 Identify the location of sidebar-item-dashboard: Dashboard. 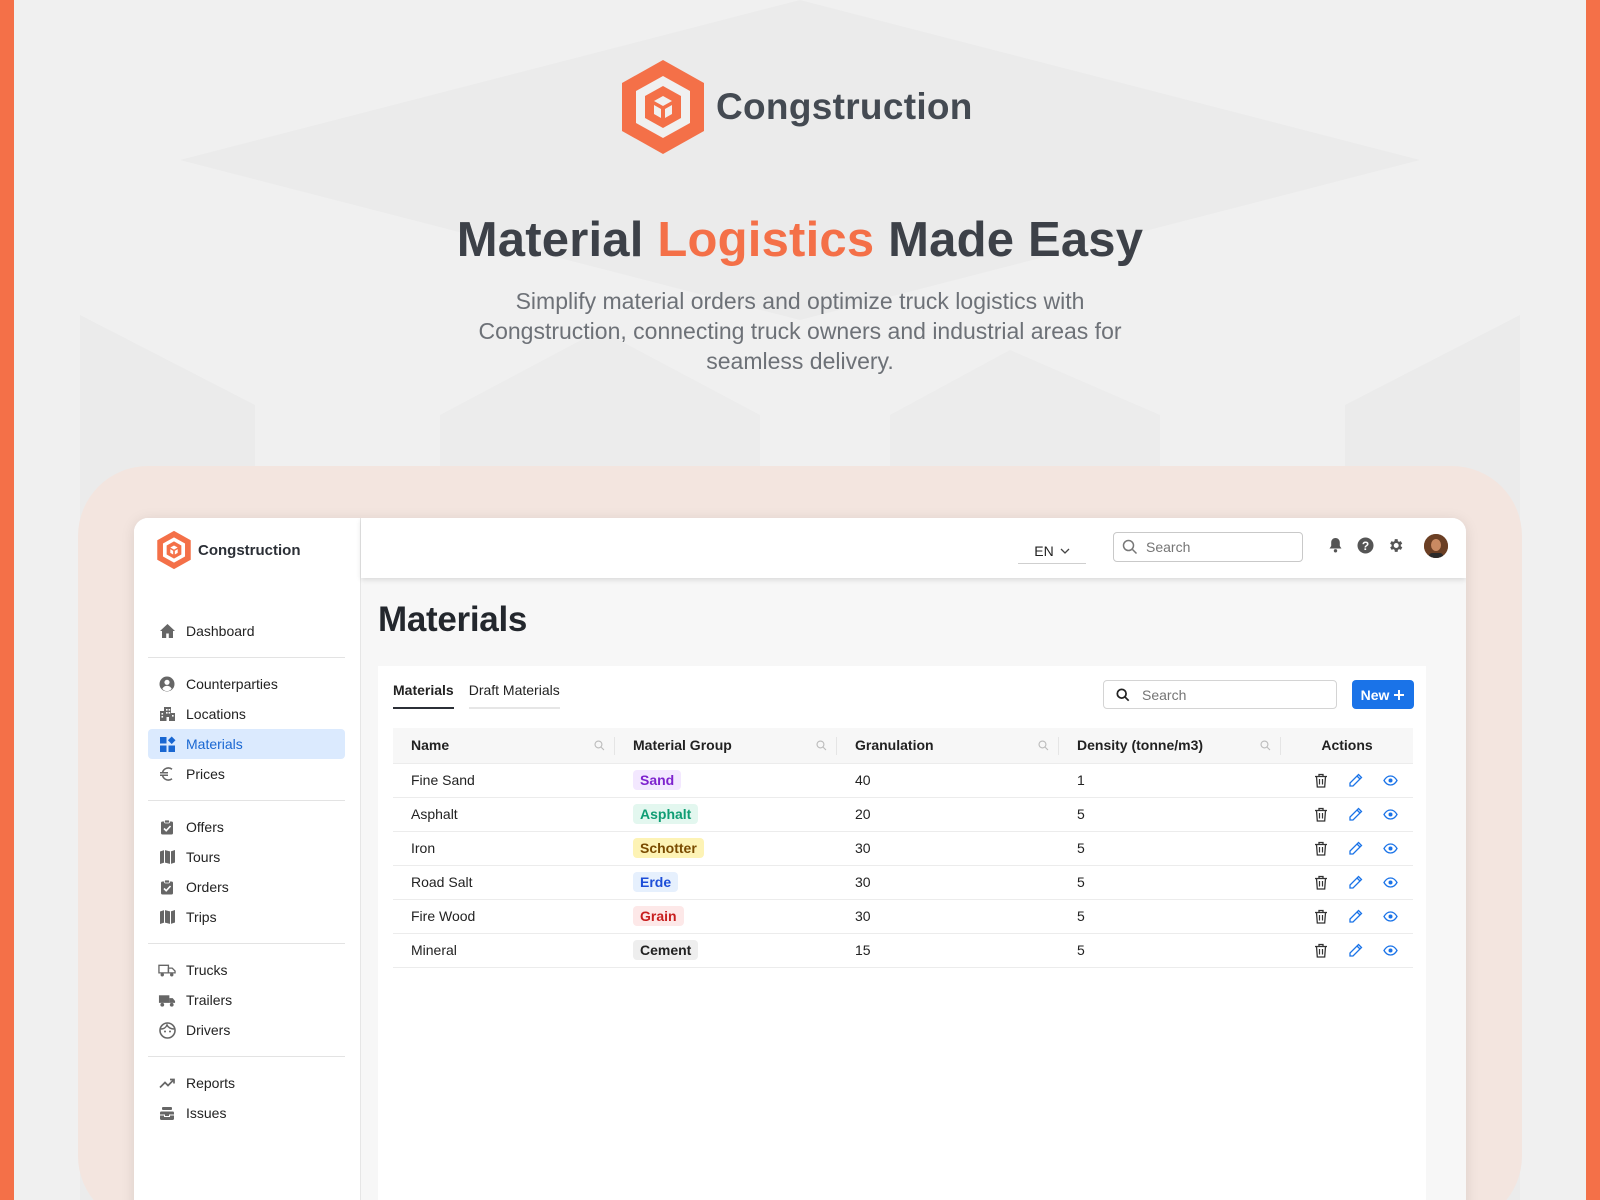
(246, 631).